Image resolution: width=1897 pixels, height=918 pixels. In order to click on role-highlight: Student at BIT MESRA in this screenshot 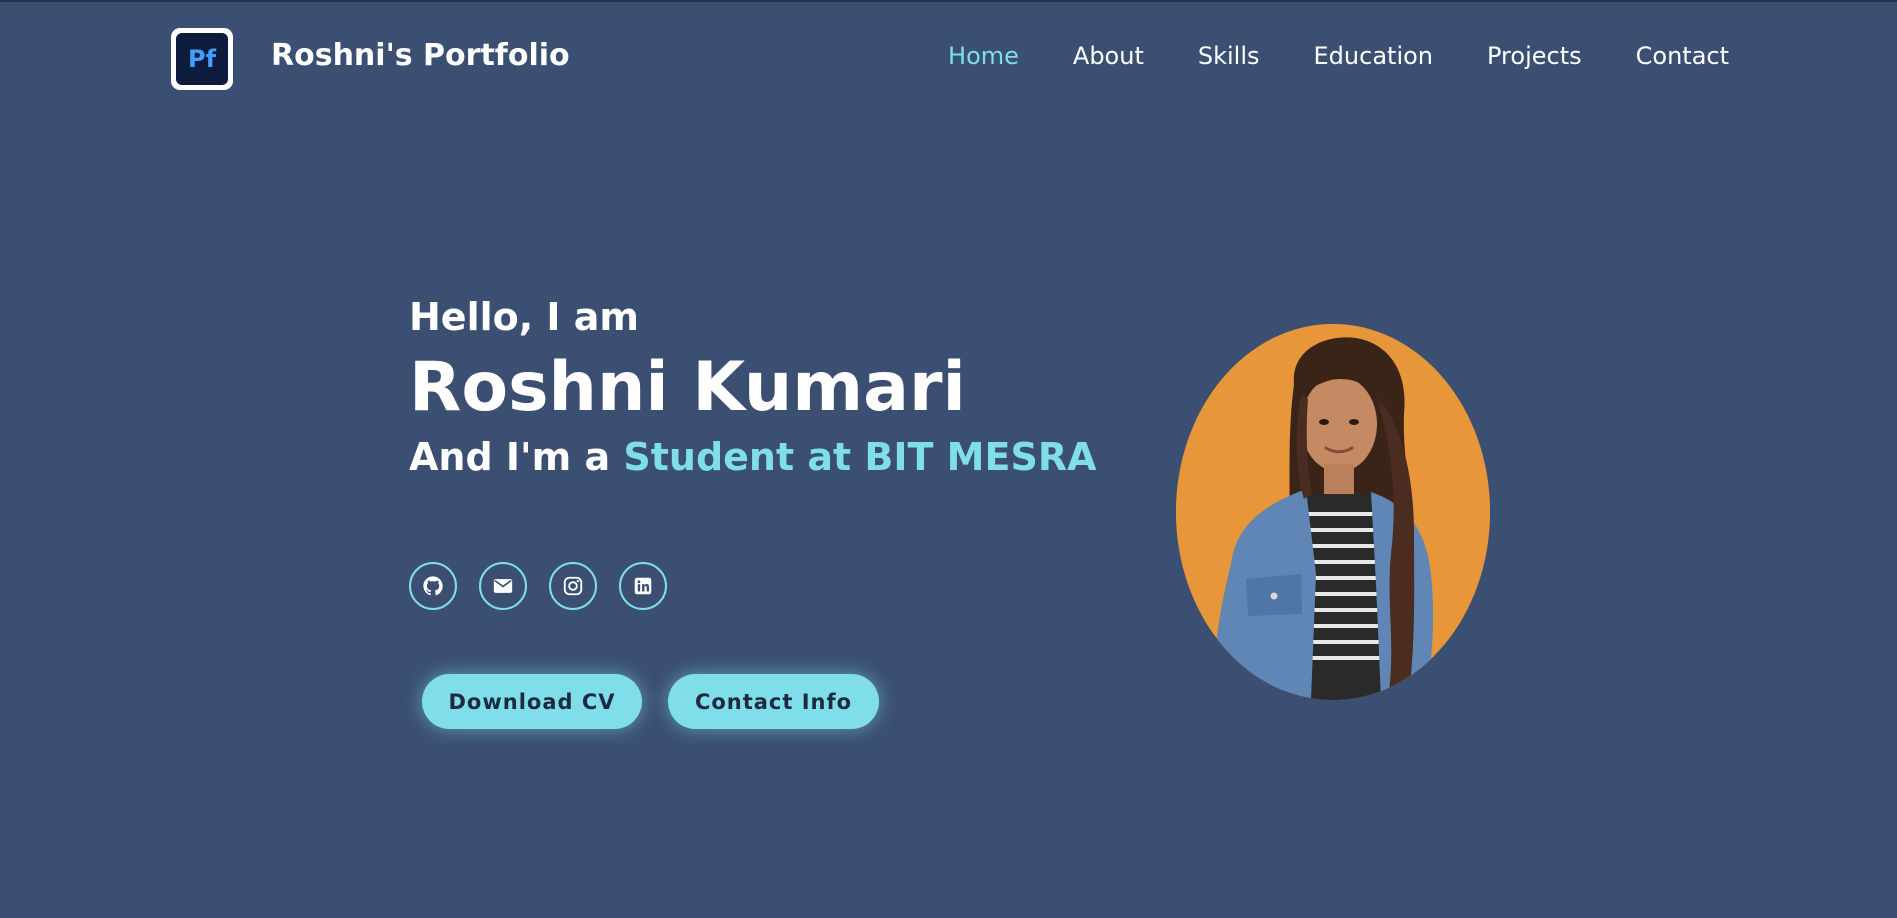, I will do `click(860, 457)`.